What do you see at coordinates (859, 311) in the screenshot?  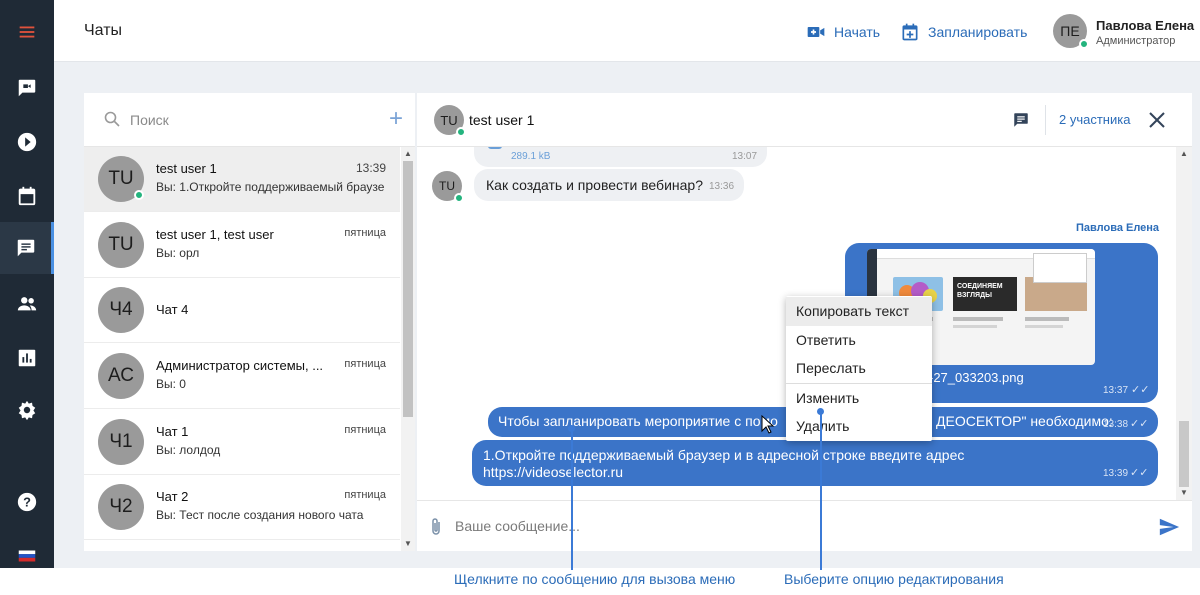 I see `menu-item-copy: Копировать текст` at bounding box center [859, 311].